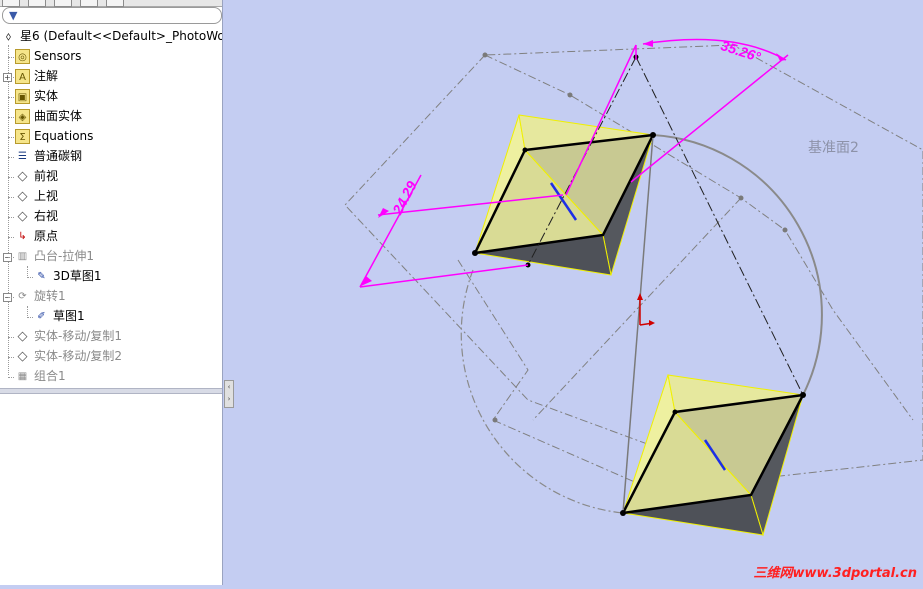 The height and width of the screenshot is (589, 923). Describe the element at coordinates (111, 391) in the screenshot. I see `panel-separator` at that location.